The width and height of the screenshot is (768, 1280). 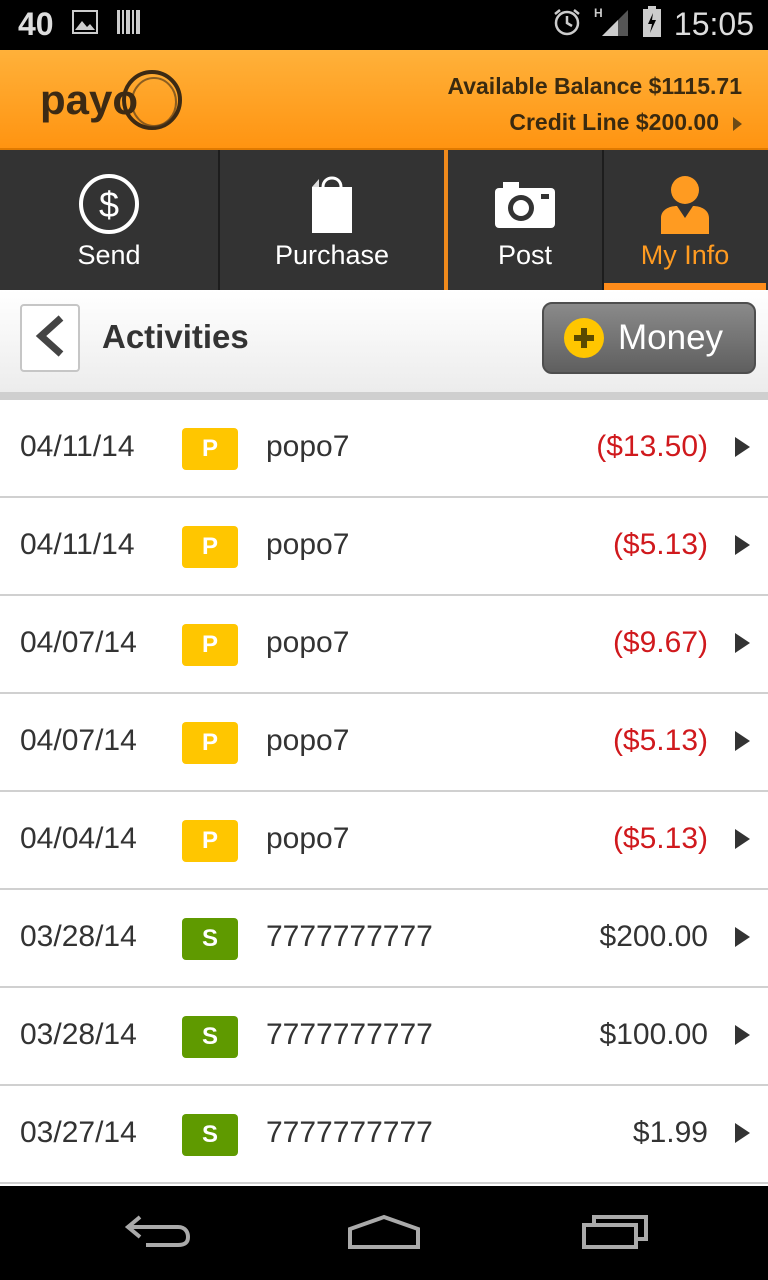 I want to click on credit-line-row: Credit Line $200.00, so click(x=594, y=122).